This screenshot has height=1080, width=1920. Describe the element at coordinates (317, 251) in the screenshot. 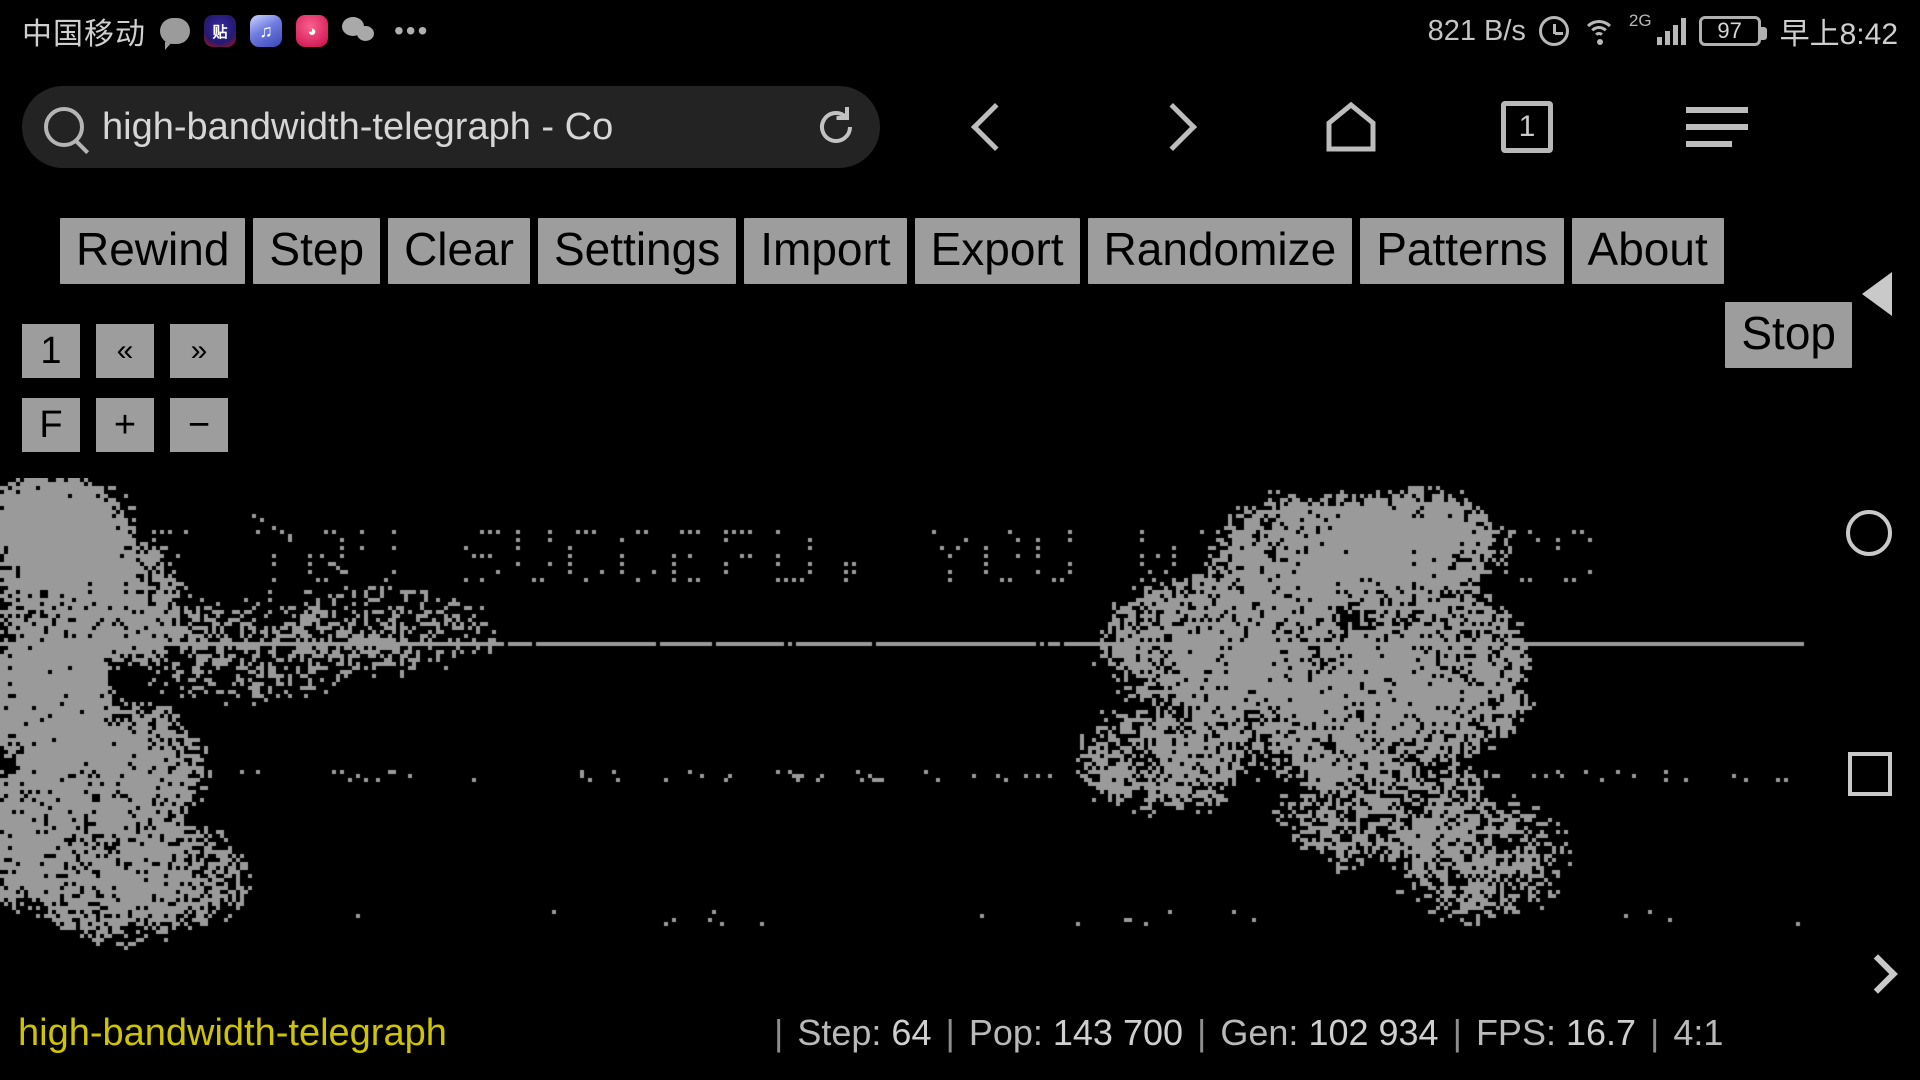

I see `step-button: Step` at that location.